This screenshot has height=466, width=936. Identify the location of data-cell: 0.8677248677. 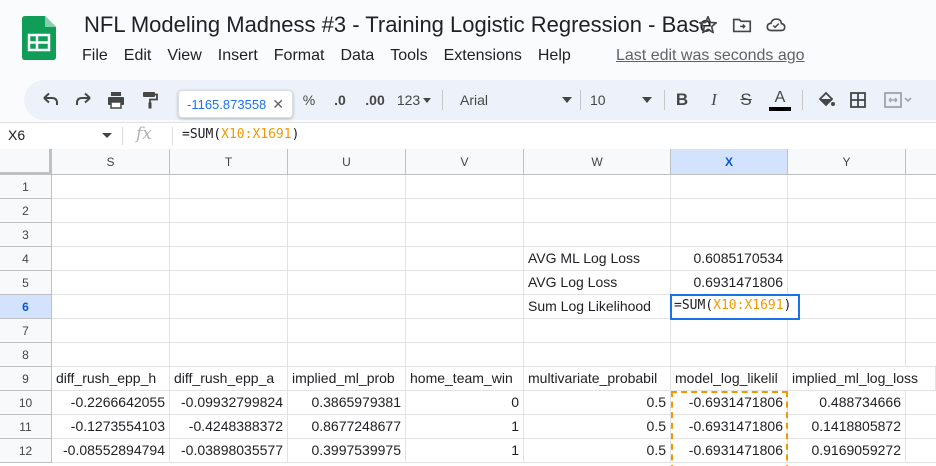
(347, 427).